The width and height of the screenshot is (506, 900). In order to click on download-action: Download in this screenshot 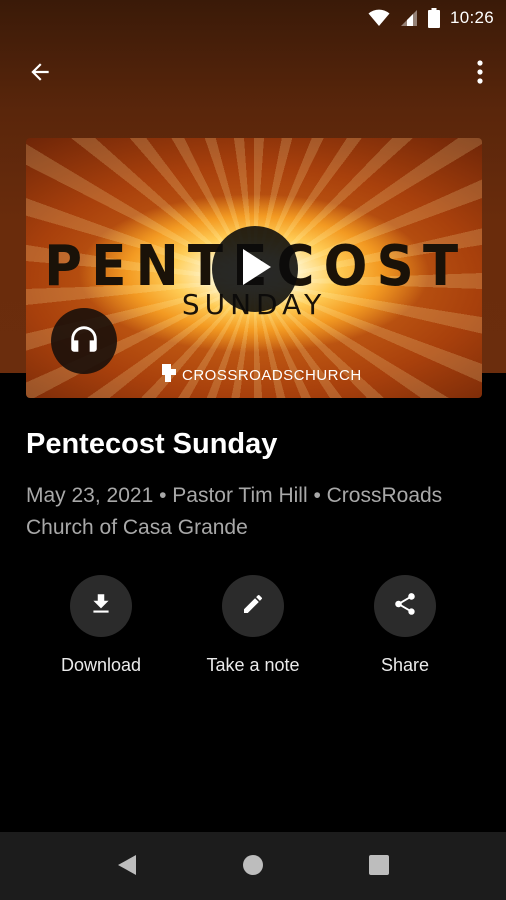, I will do `click(101, 625)`.